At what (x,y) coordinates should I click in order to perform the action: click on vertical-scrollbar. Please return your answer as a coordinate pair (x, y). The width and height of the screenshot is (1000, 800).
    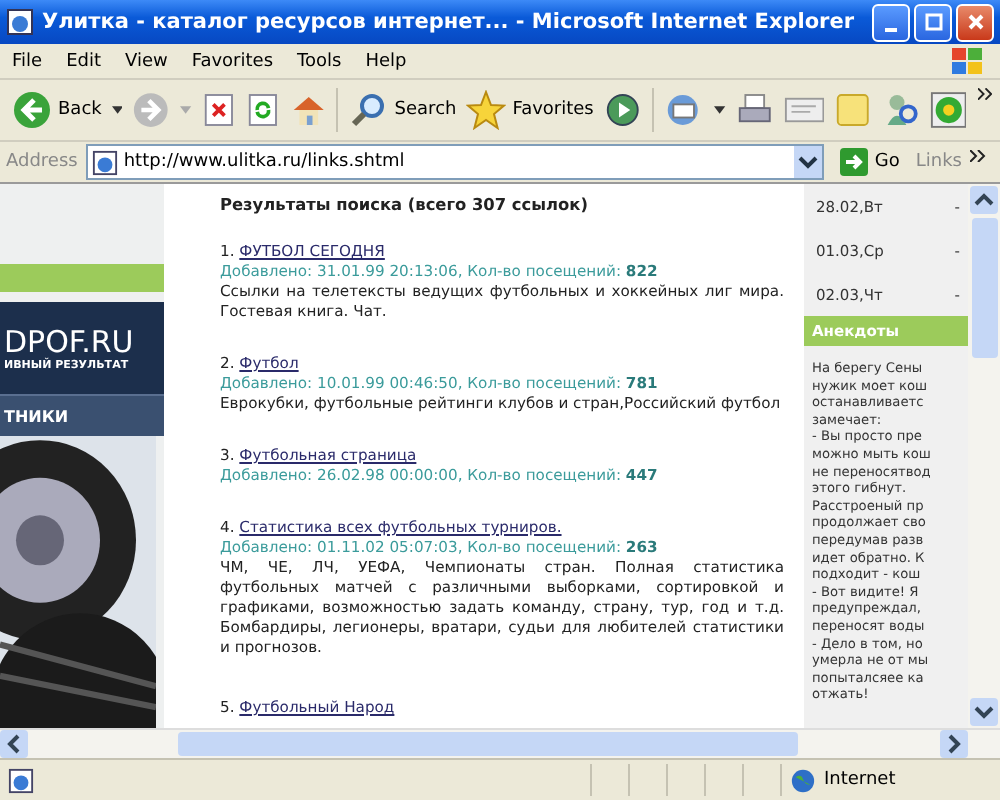
    Looking at the image, I should click on (984, 456).